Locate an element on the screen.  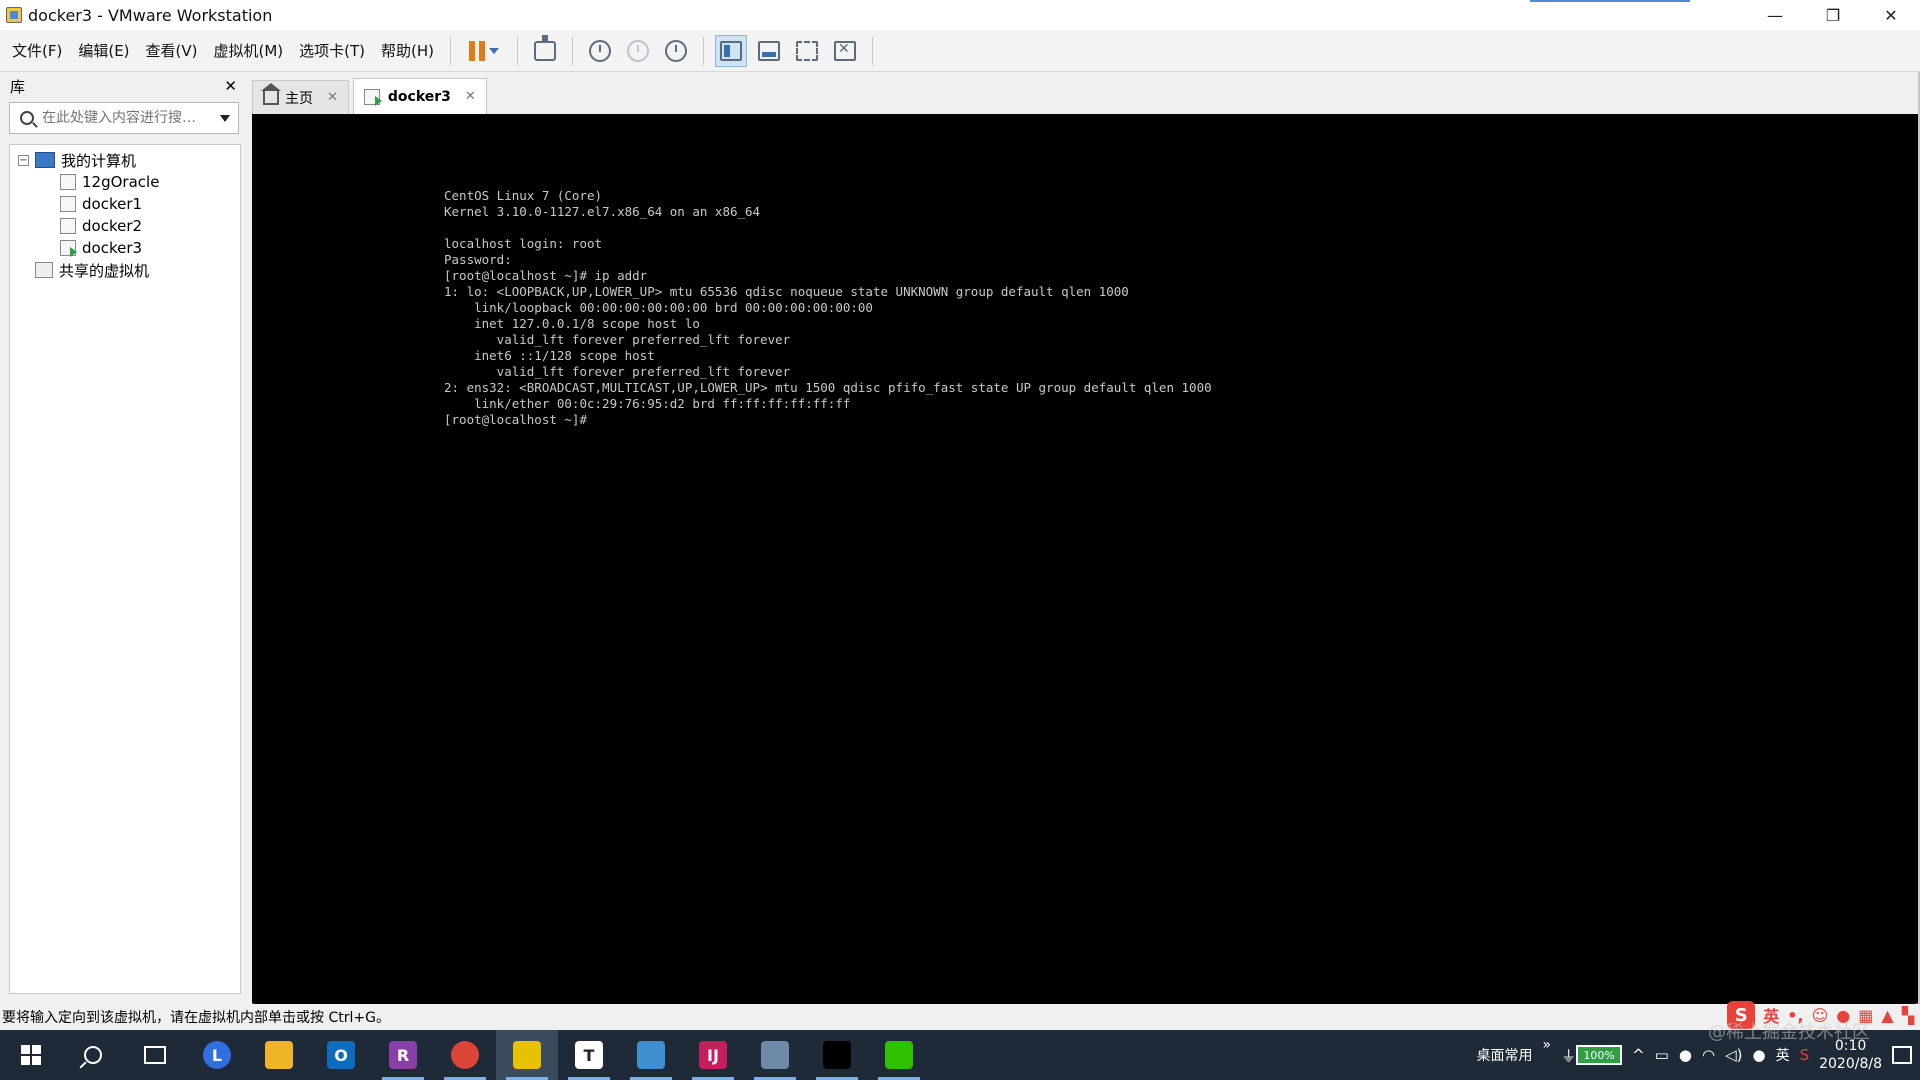
input-language-indicator: 英 is located at coordinates (1783, 1055).